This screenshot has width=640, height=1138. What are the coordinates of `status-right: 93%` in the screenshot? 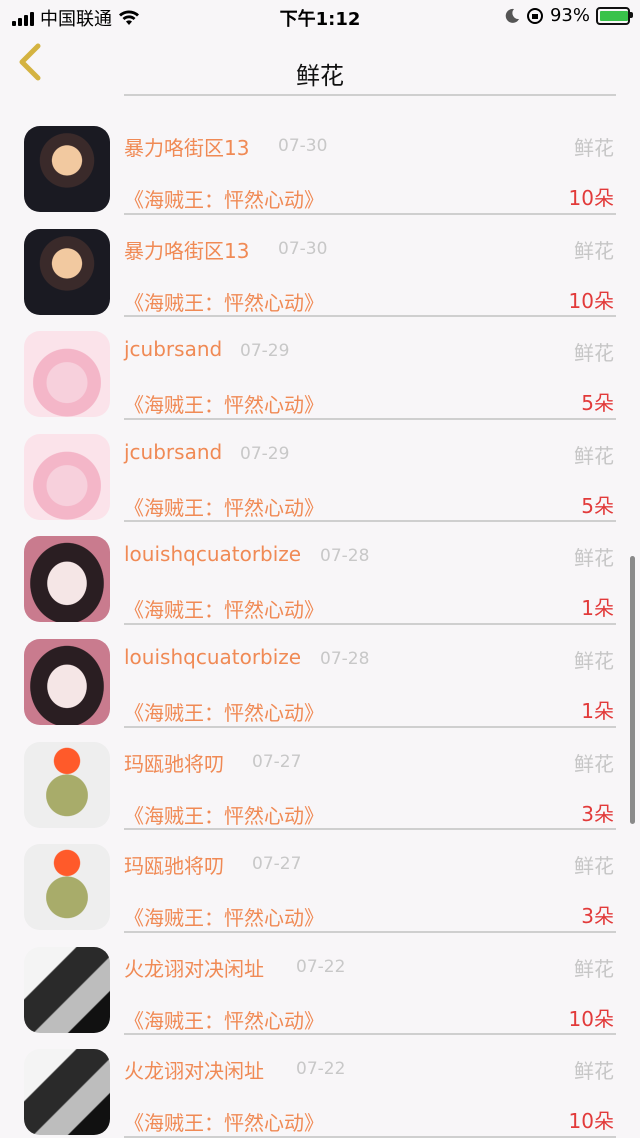 It's located at (568, 15).